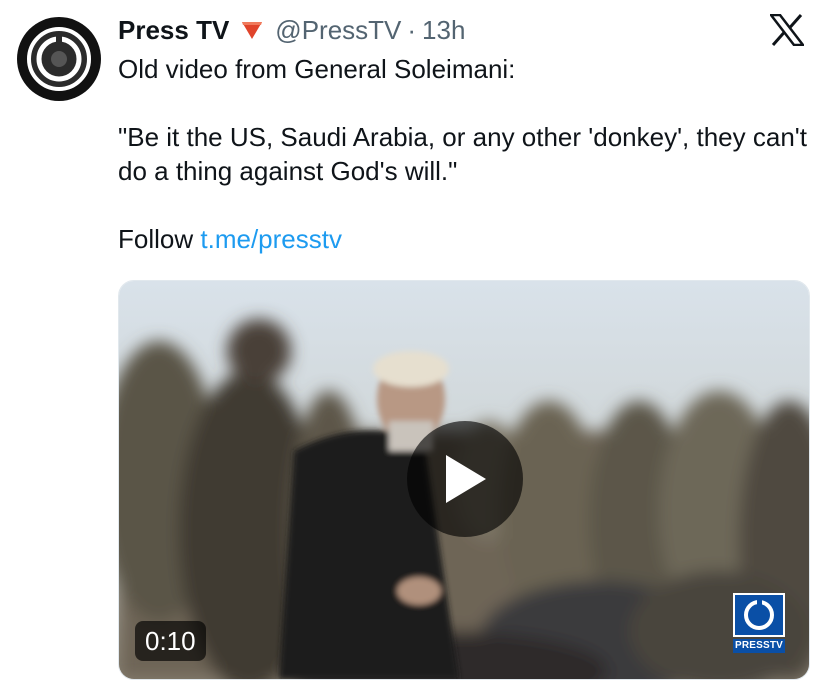 This screenshot has height=688, width=828. Describe the element at coordinates (156, 239) in the screenshot. I see `follow-label: Follow` at that location.